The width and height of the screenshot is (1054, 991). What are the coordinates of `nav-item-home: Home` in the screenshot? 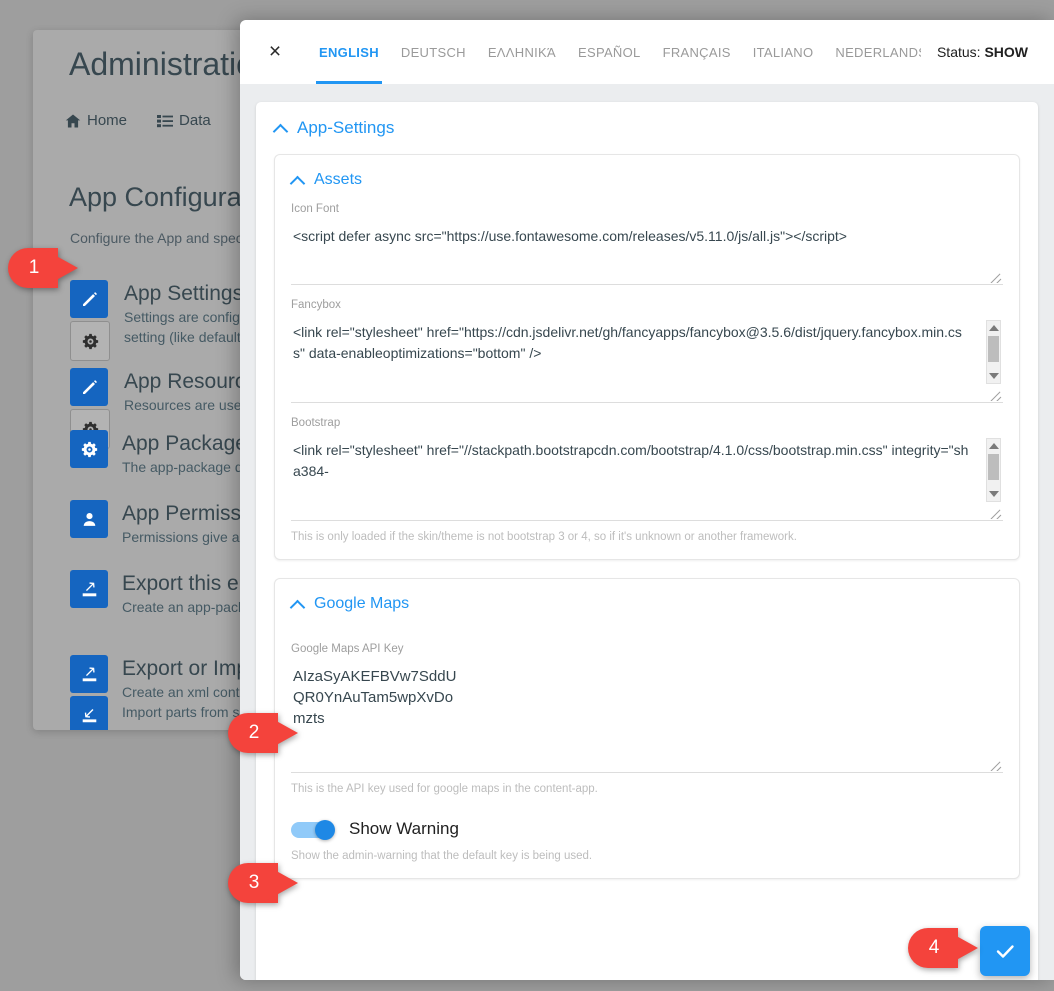 It's located at (96, 120).